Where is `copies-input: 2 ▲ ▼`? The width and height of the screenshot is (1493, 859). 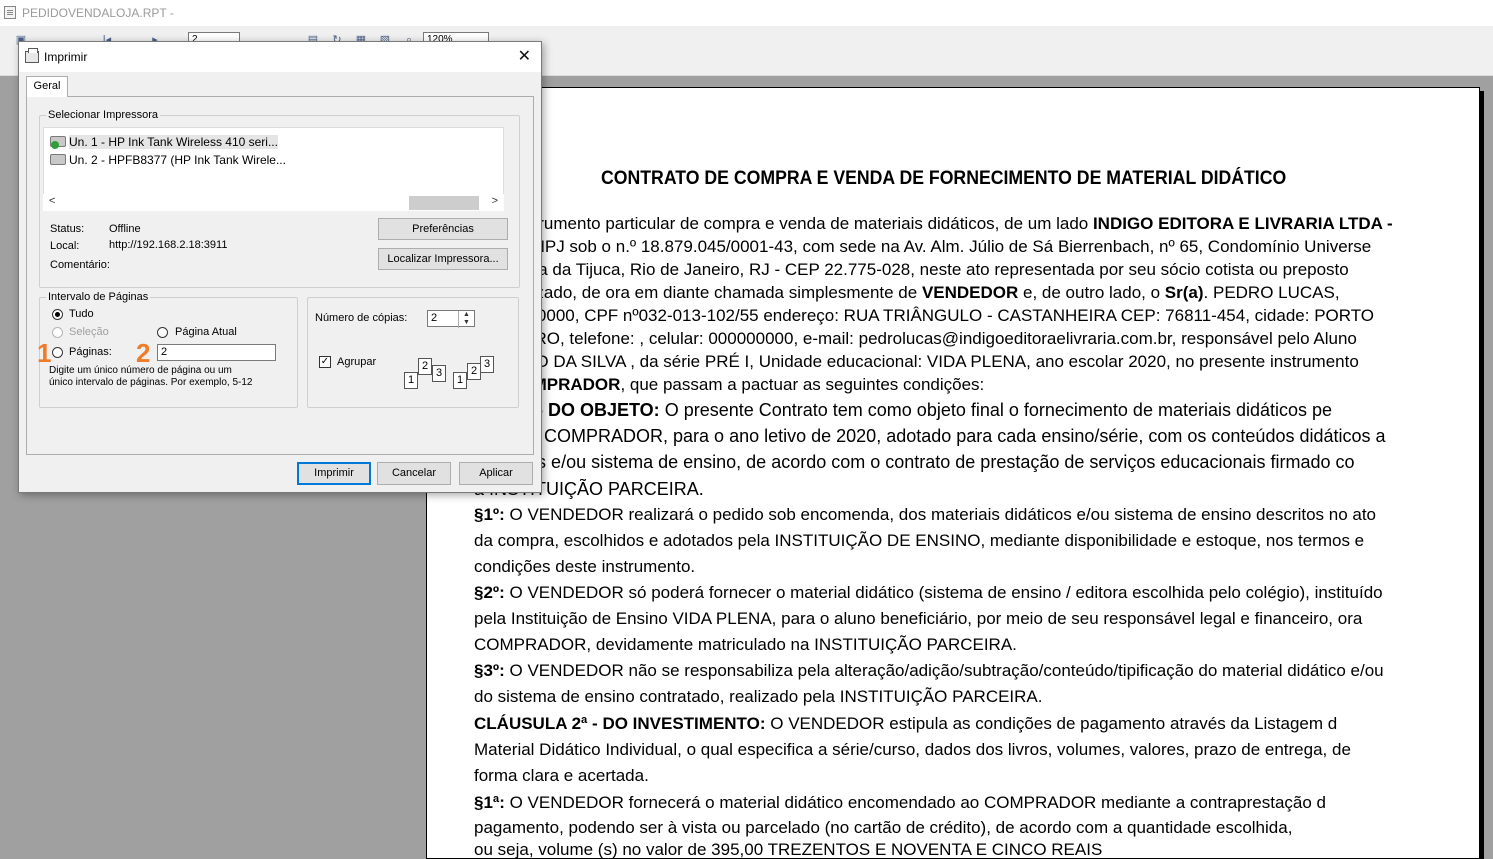
copies-input: 2 ▲ ▼ is located at coordinates (451, 319).